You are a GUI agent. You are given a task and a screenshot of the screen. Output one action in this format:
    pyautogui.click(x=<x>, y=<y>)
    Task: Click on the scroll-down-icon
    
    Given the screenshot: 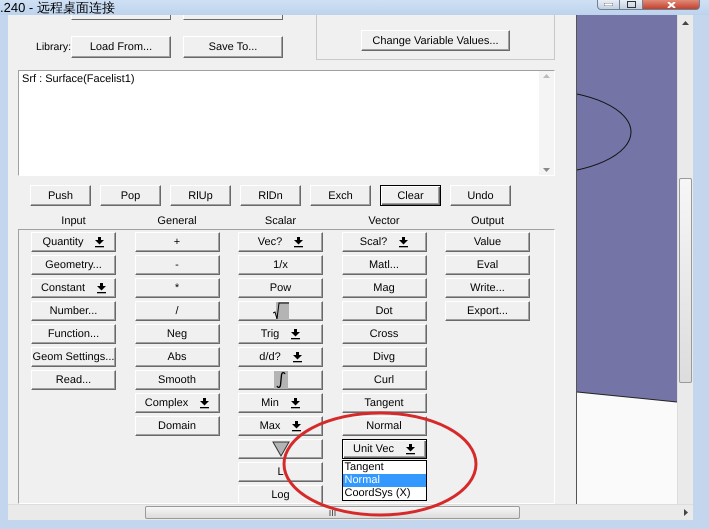 What is the action you would take?
    pyautogui.click(x=546, y=170)
    